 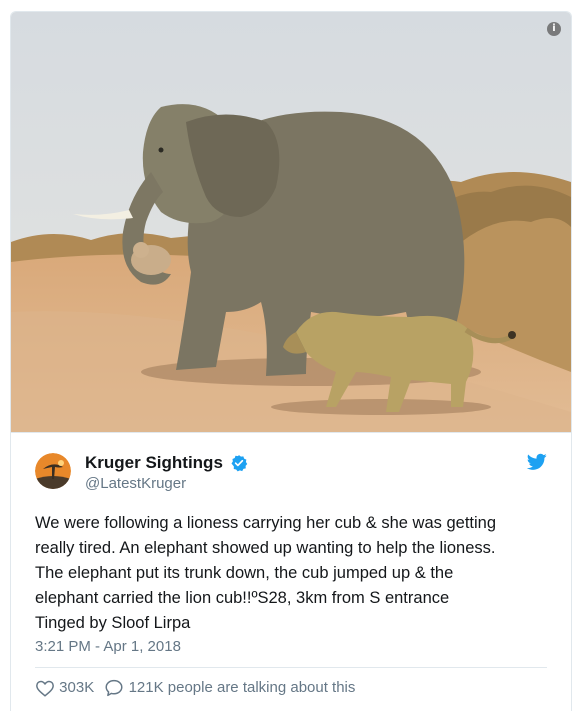 What do you see at coordinates (108, 647) in the screenshot?
I see `tweet-timestamp: 3:21 PM - Apr 1, 2018` at bounding box center [108, 647].